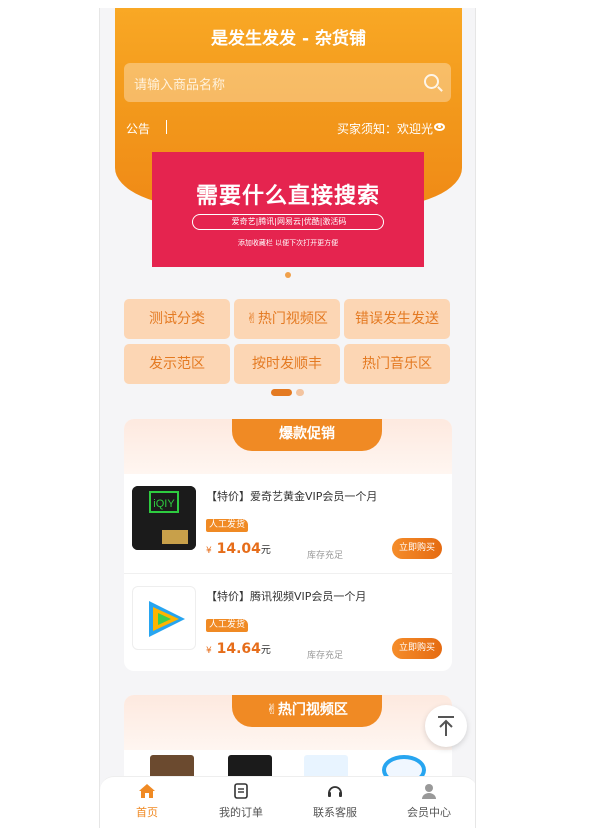 Image resolution: width=596 pixels, height=828 pixels. What do you see at coordinates (241, 791) in the screenshot?
I see `order-icon` at bounding box center [241, 791].